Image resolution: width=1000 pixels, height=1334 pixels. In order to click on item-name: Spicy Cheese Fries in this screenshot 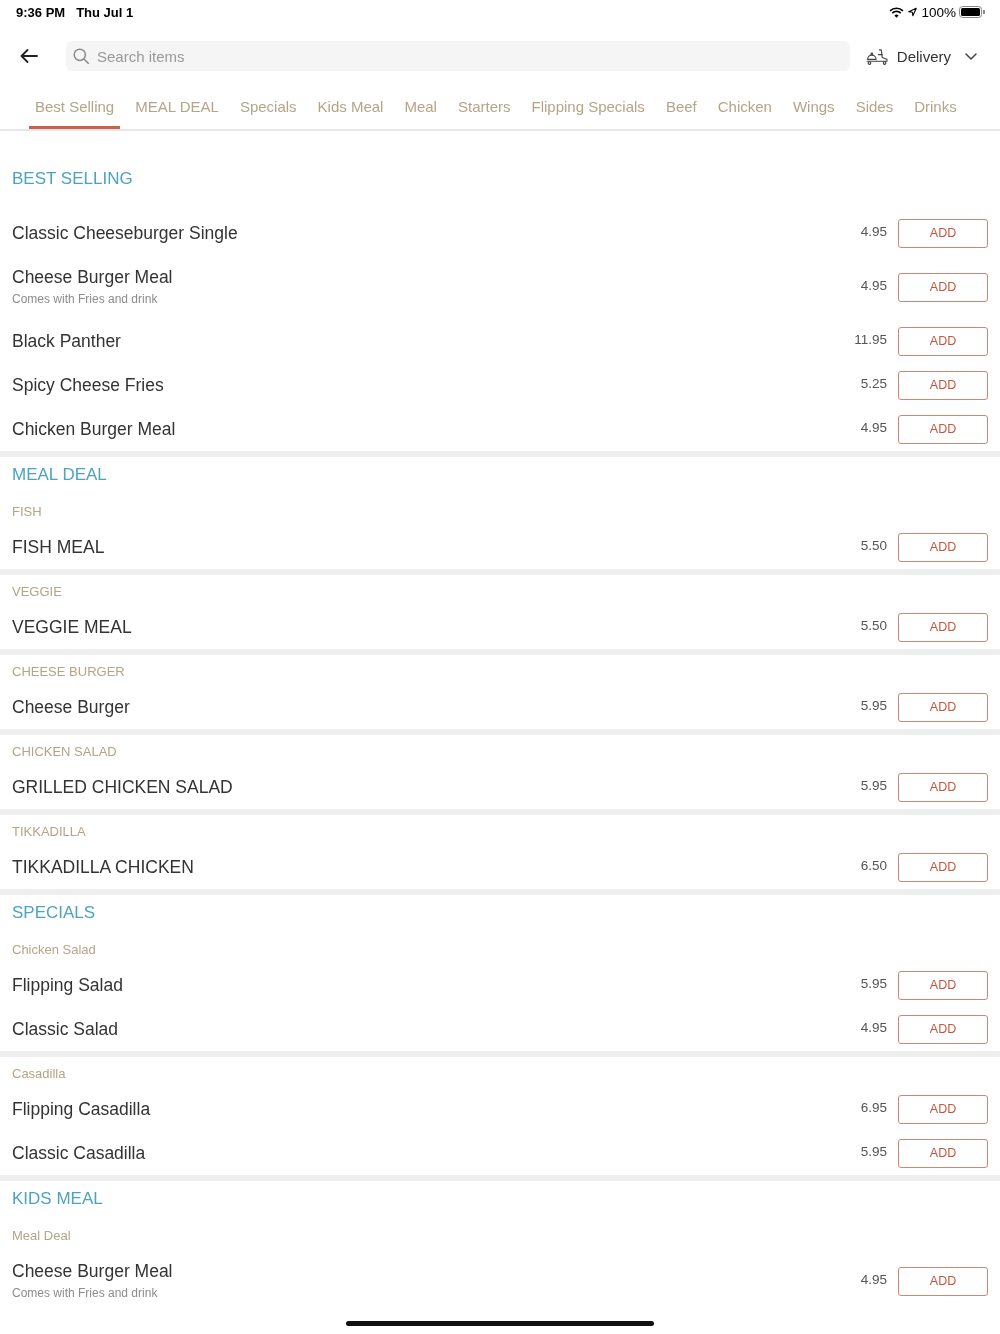, I will do `click(88, 385)`.